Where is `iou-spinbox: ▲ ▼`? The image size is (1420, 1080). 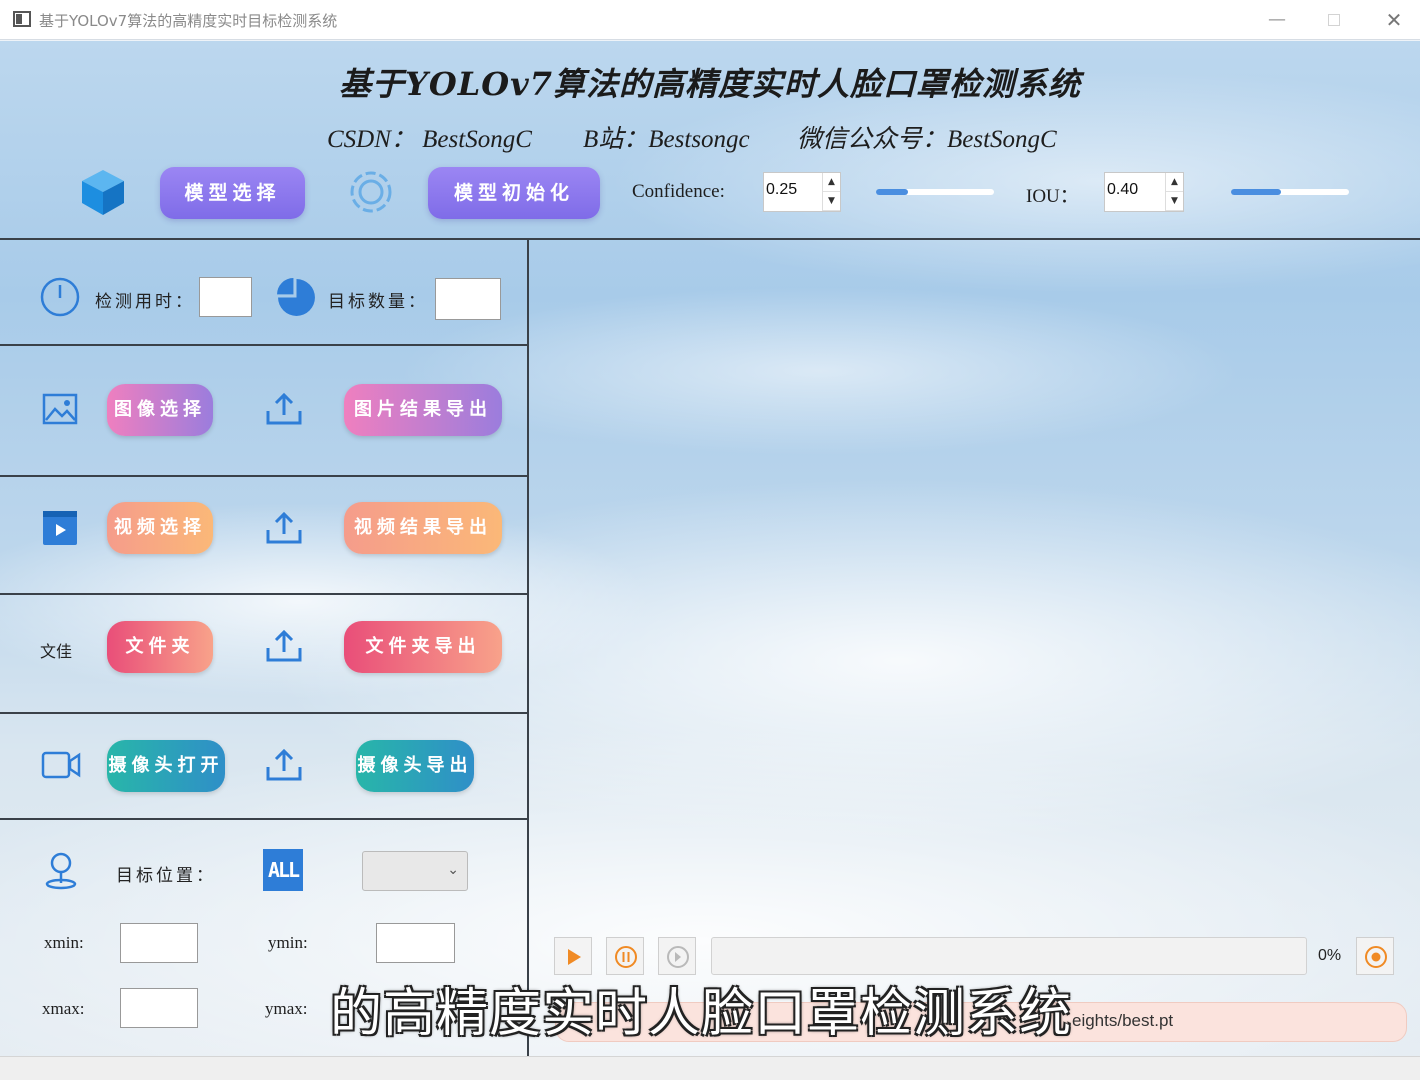 iou-spinbox: ▲ ▼ is located at coordinates (1144, 192).